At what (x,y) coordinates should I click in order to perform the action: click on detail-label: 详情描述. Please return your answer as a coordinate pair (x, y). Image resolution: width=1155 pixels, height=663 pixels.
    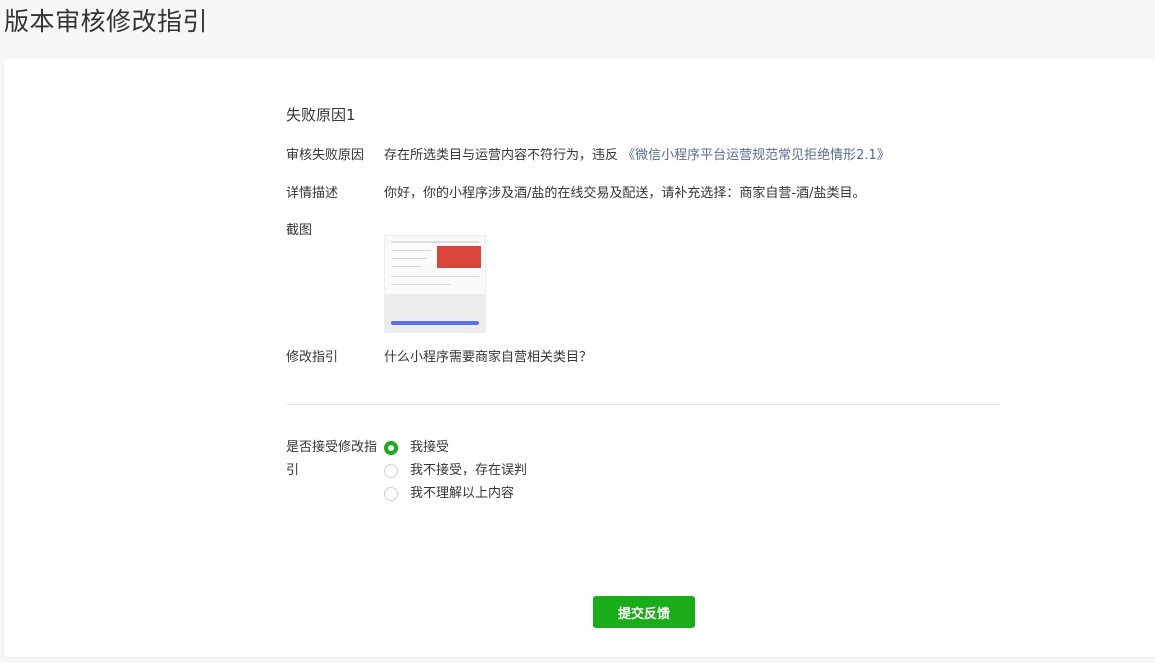
    Looking at the image, I should click on (312, 193).